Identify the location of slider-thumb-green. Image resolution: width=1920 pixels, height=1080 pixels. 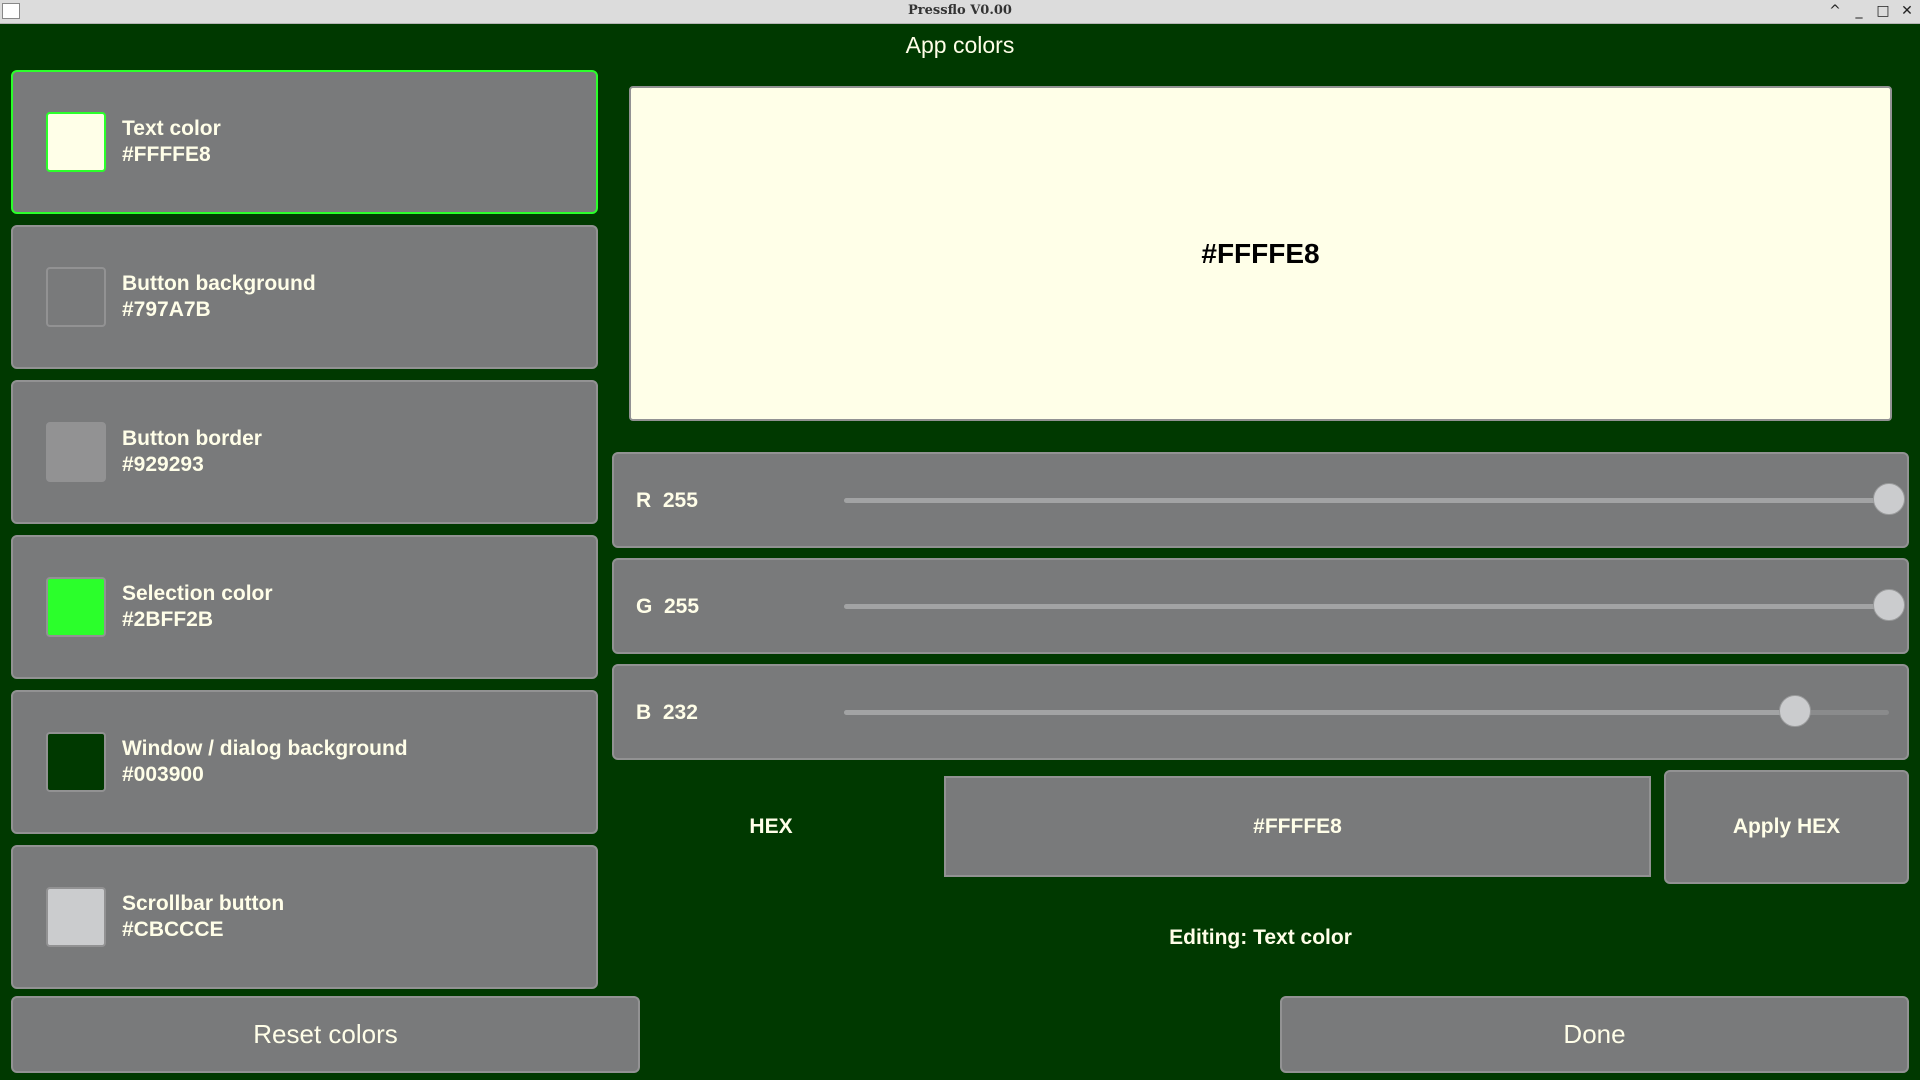
(1889, 605).